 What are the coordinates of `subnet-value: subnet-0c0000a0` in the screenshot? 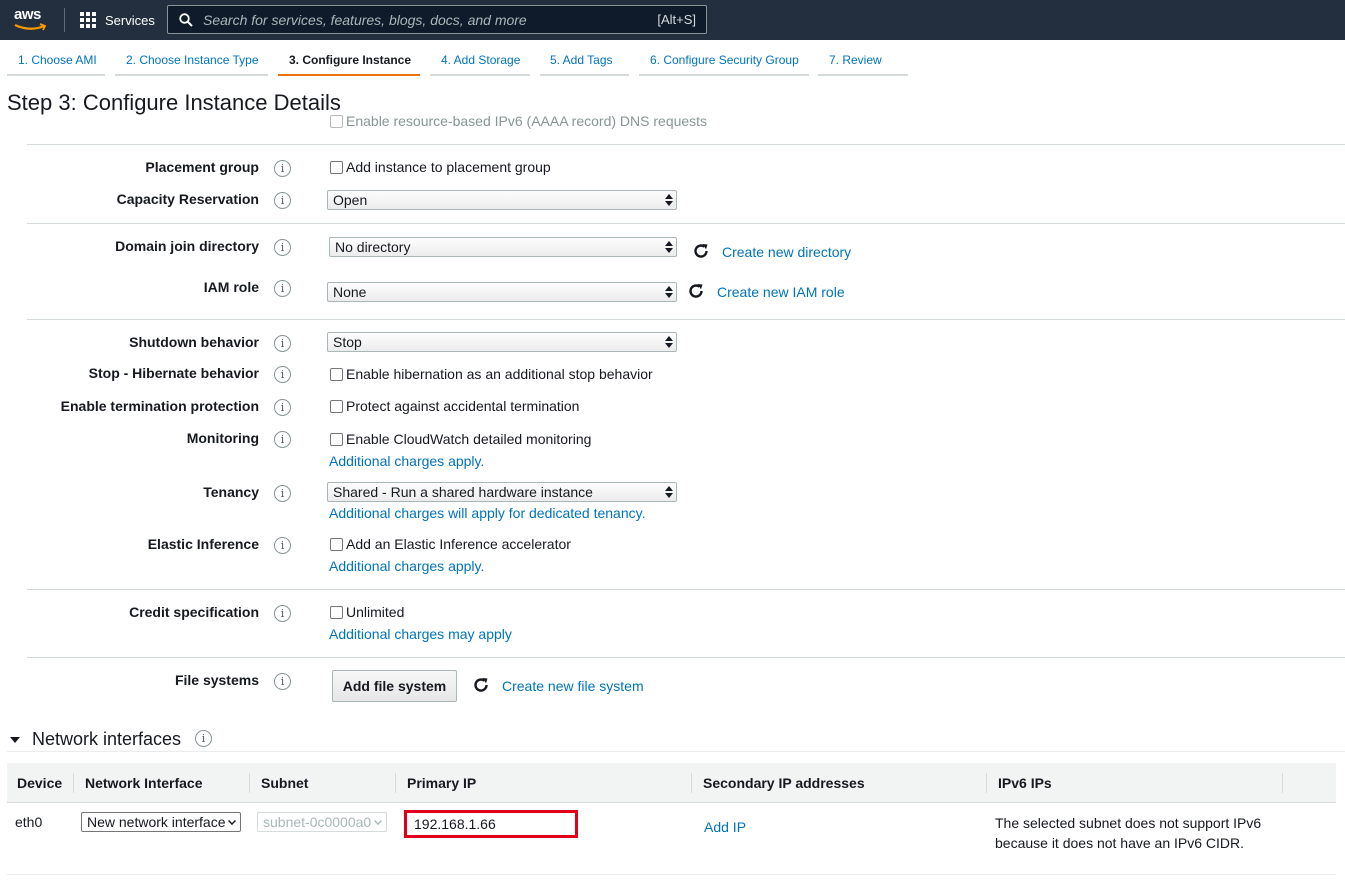 It's located at (317, 822).